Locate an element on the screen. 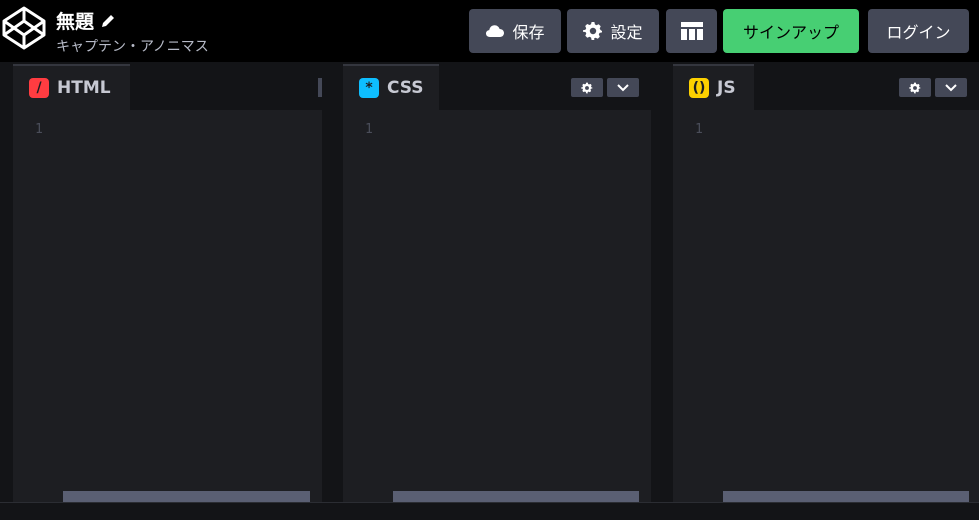 This screenshot has height=520, width=979. top-header: 無題 キャプテン・アノニマス 保存 設定 サインアップ ログイン is located at coordinates (489, 31).